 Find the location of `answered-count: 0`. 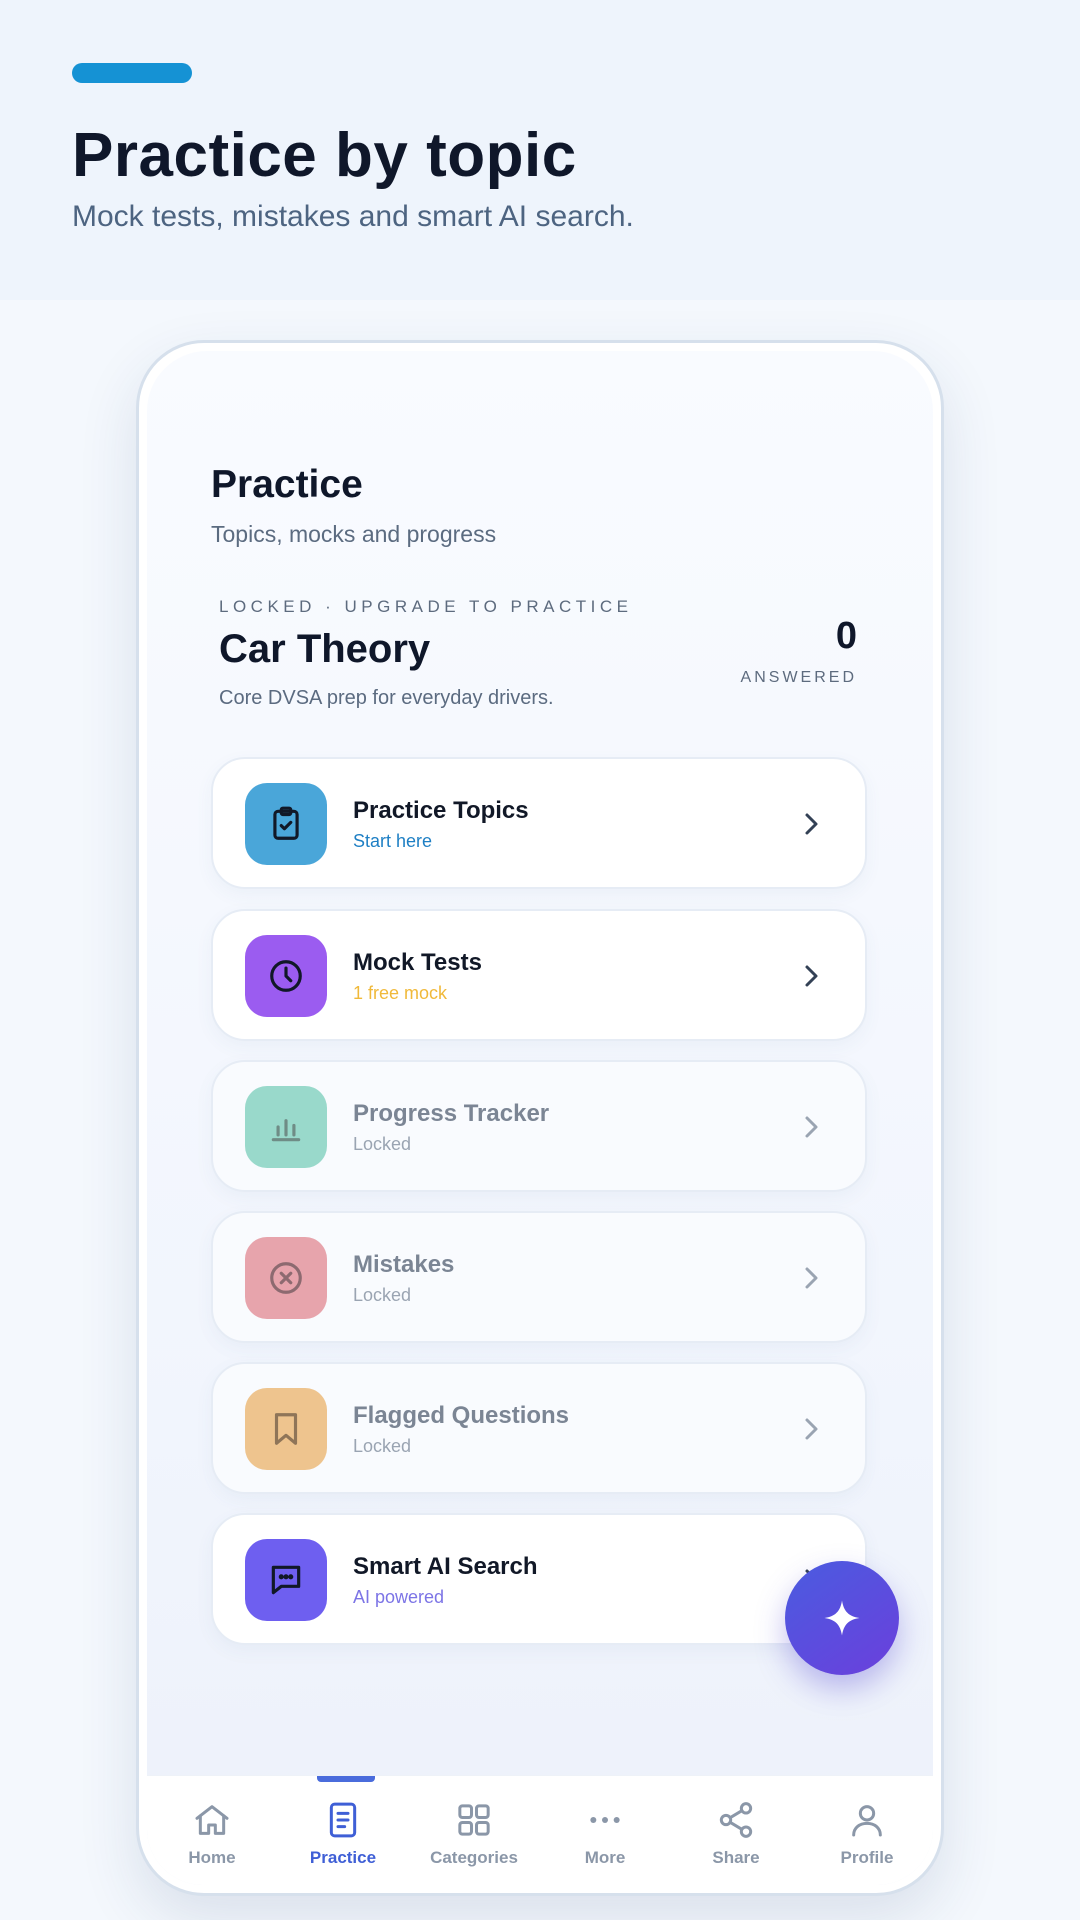

answered-count: 0 is located at coordinates (846, 636).